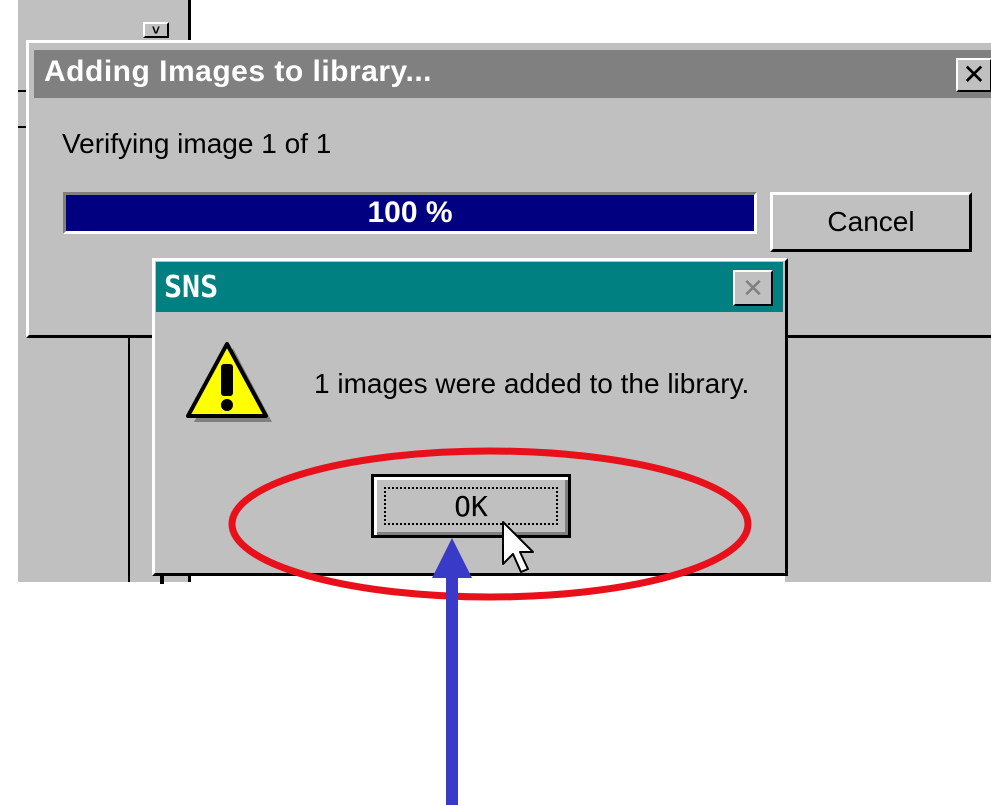 This screenshot has width=991, height=805. What do you see at coordinates (532, 383) in the screenshot?
I see `message-text: 1 images were added to the library.` at bounding box center [532, 383].